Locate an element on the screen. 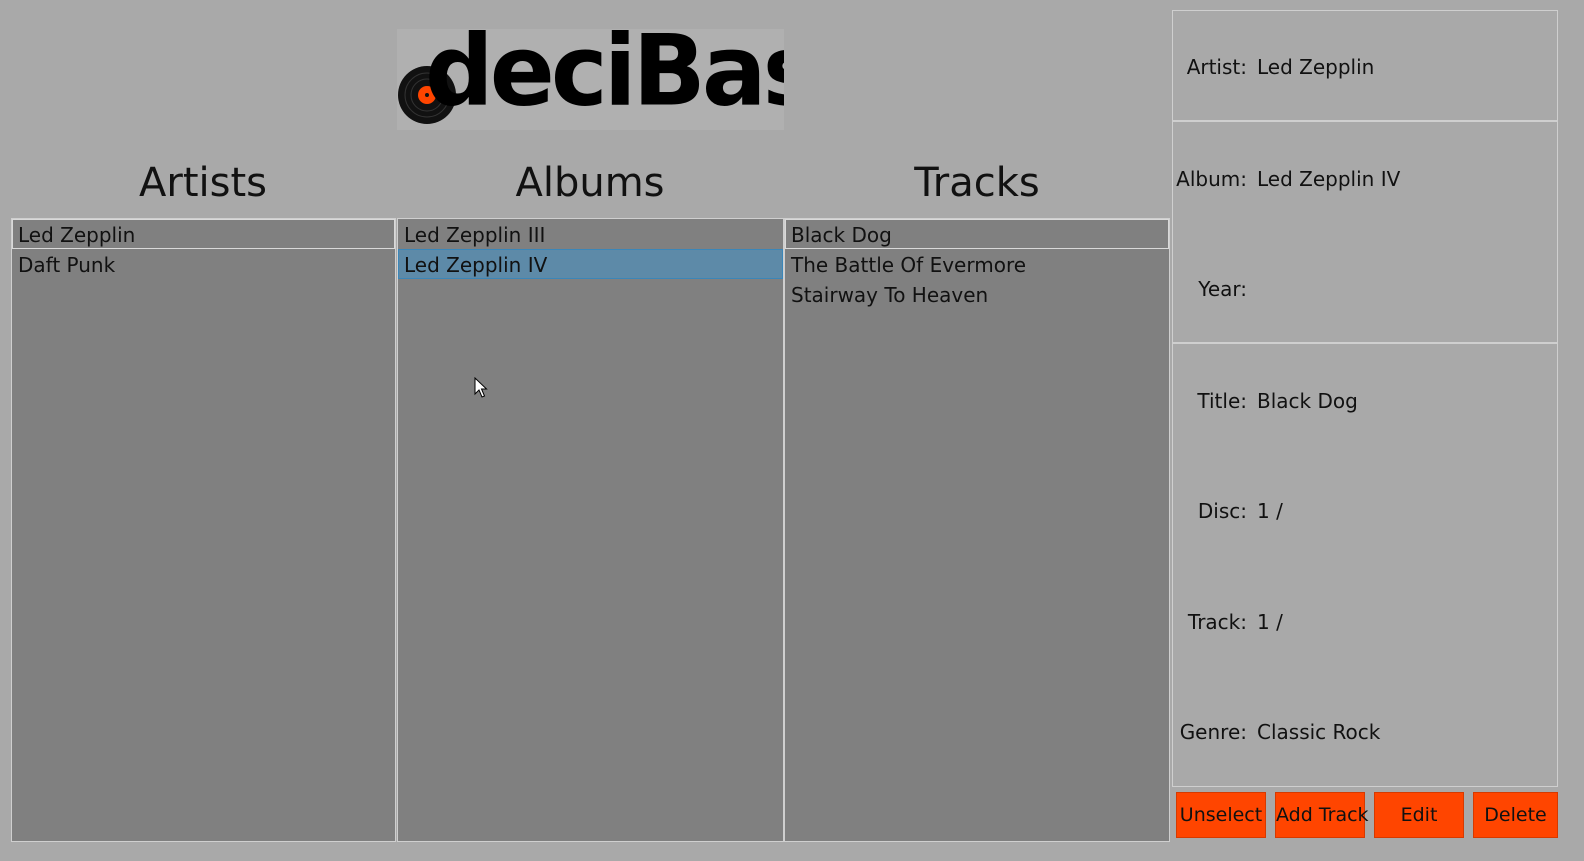 This screenshot has height=861, width=1584. add-track-button: Add Track is located at coordinates (1322, 815).